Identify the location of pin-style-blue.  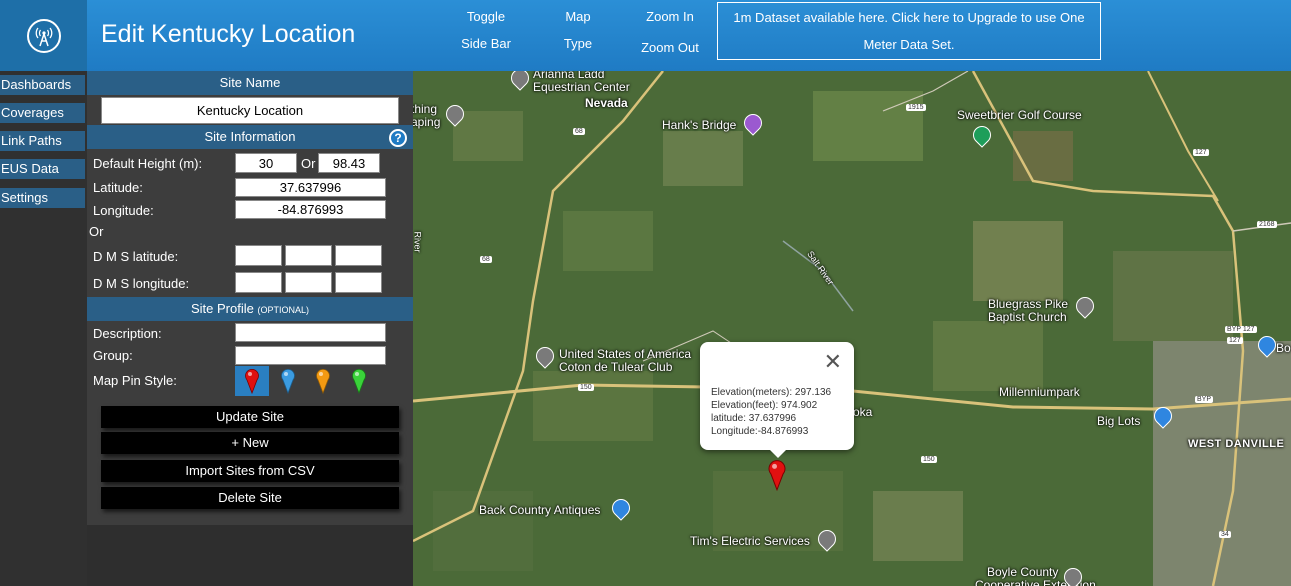
(288, 381).